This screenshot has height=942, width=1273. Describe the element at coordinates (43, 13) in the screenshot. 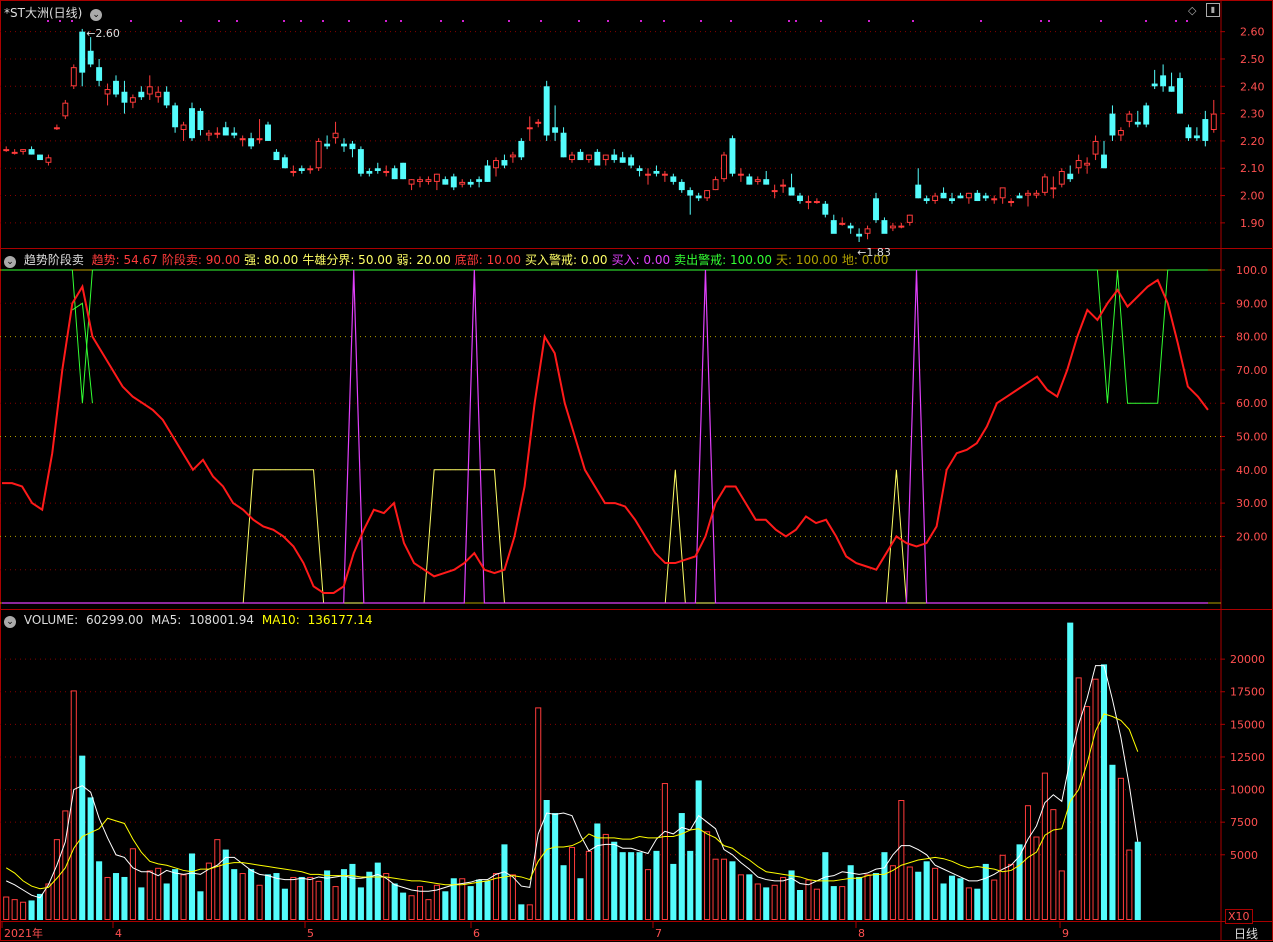

I see `price-title: *ST大洲(日线)` at that location.